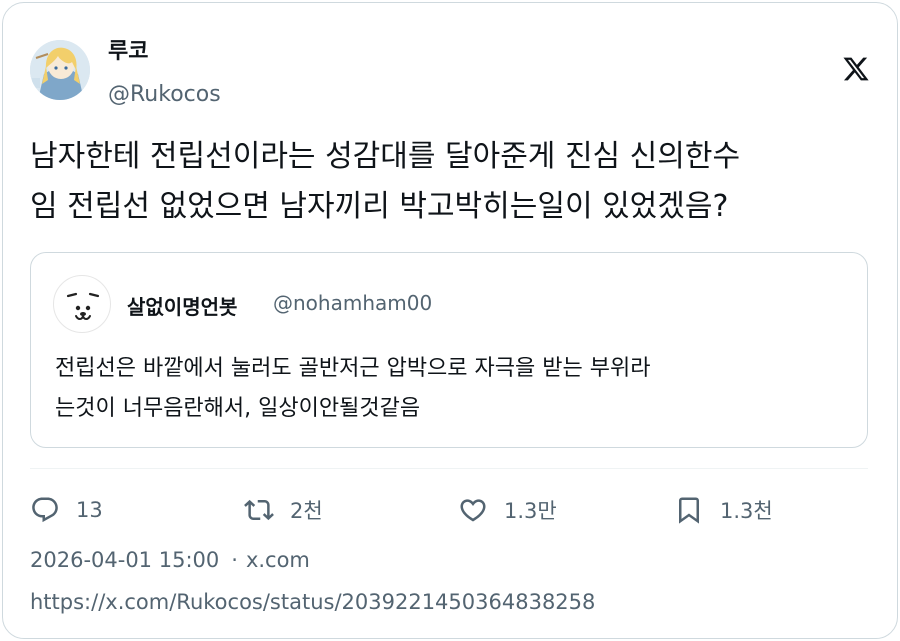 The image size is (900, 641). Describe the element at coordinates (385, 156) in the screenshot. I see `tweet-text-line: 남자한테 전립선이라는 성감대를 달아준게 진심 신의한수` at that location.